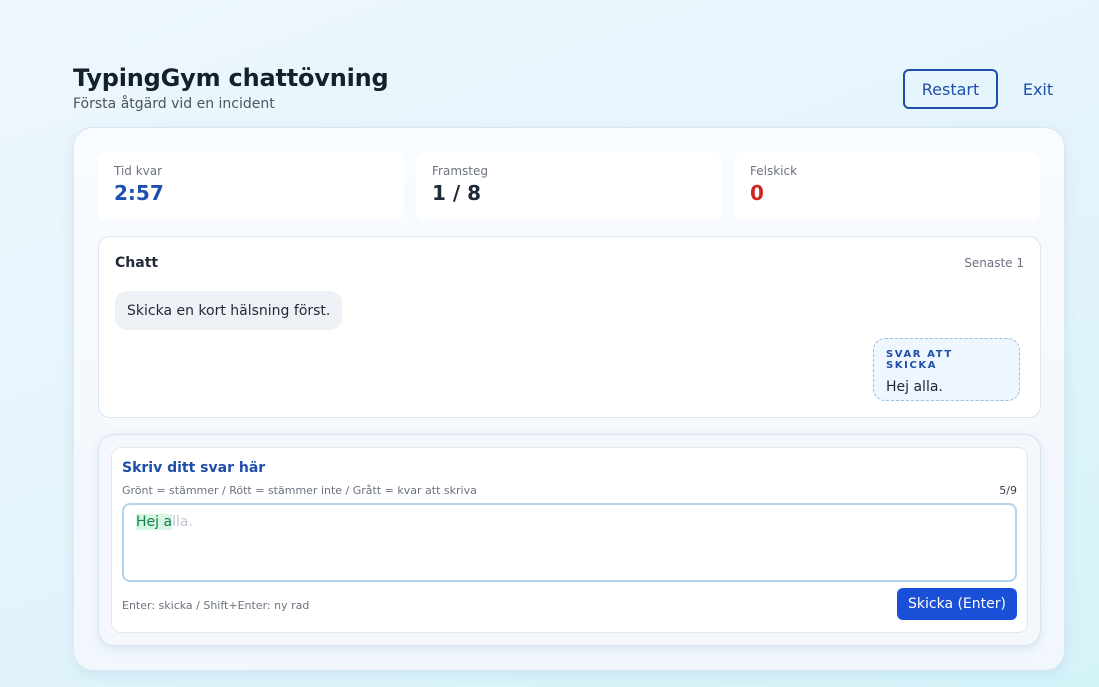 This screenshot has height=687, width=1099. I want to click on reply-text: Hej alla., so click(914, 387).